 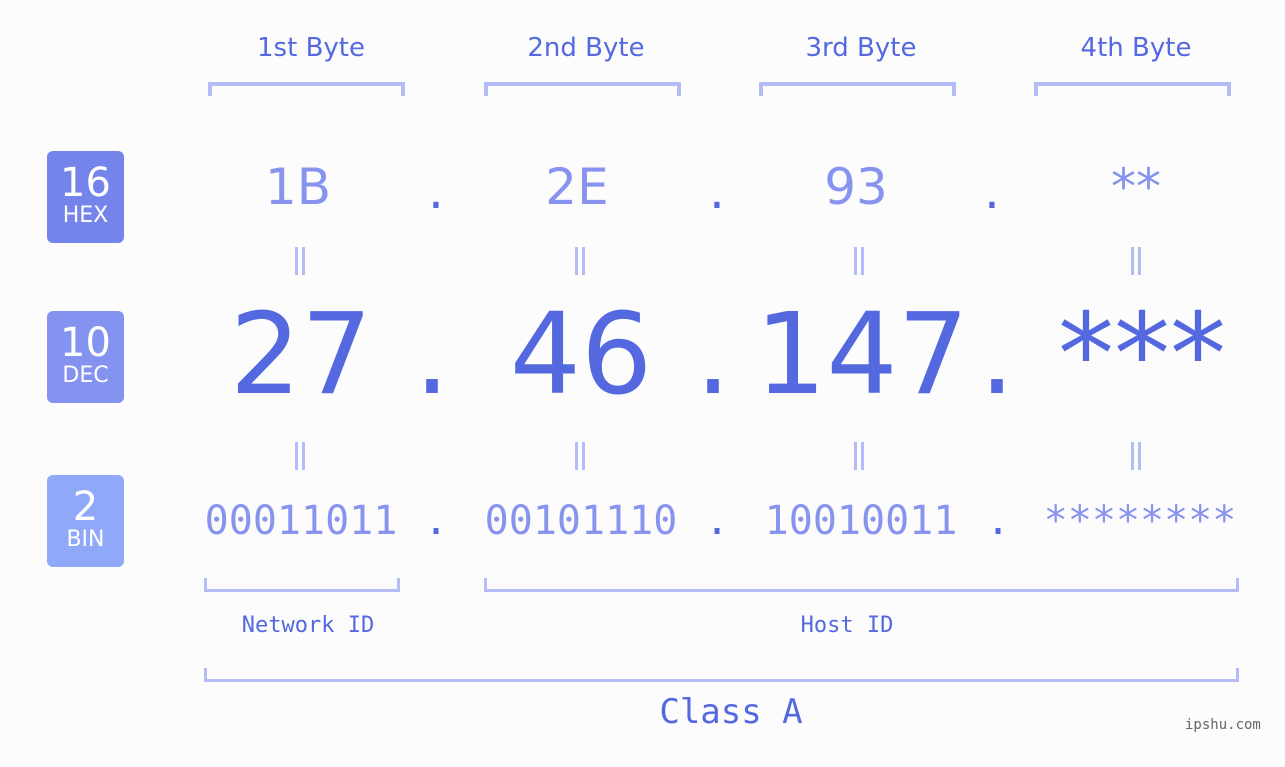 I want to click on dec-label: DEC, so click(x=85, y=375).